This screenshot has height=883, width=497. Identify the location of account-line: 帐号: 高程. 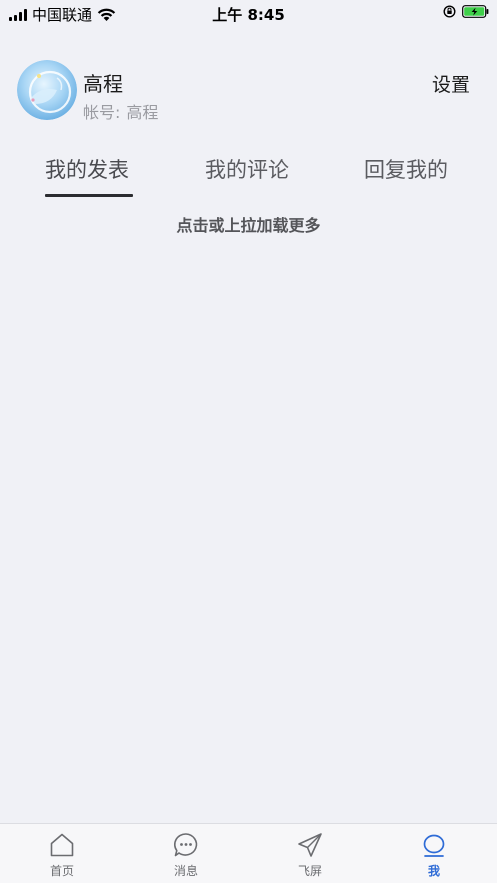
(123, 111).